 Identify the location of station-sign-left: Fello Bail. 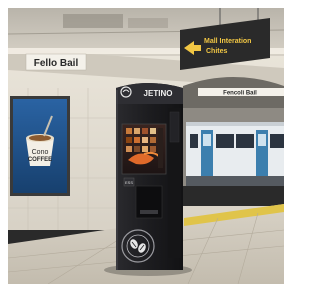
(56, 62).